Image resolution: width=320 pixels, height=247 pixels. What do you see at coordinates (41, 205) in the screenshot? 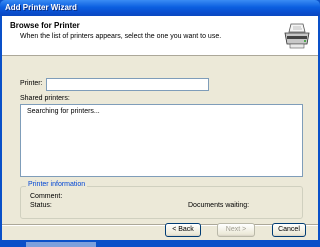
I see `status-label: Status:` at bounding box center [41, 205].